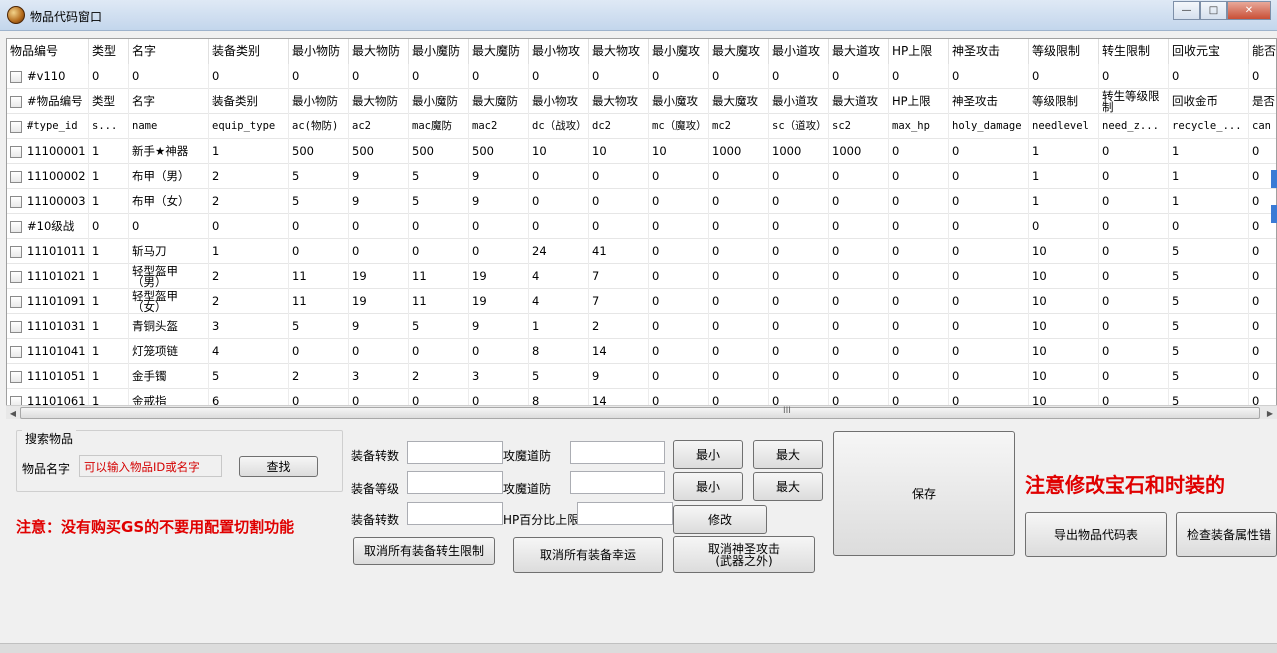 This screenshot has width=1277, height=653. I want to click on table-cell: 4, so click(559, 301).